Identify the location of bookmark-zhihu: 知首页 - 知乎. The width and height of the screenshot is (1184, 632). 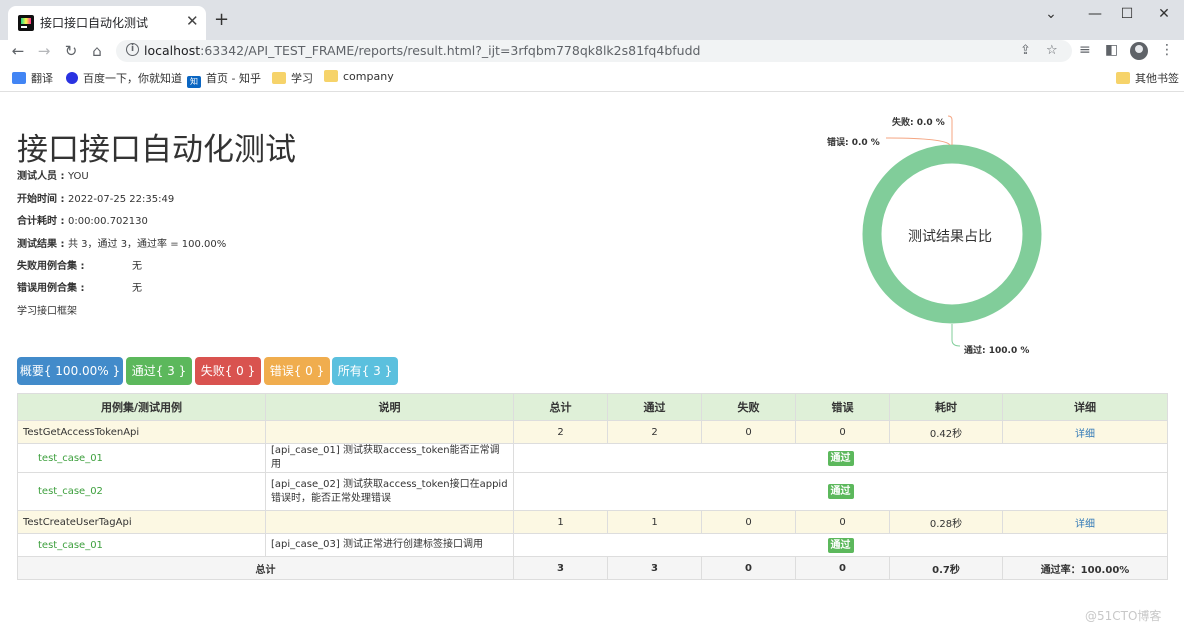
(224, 79).